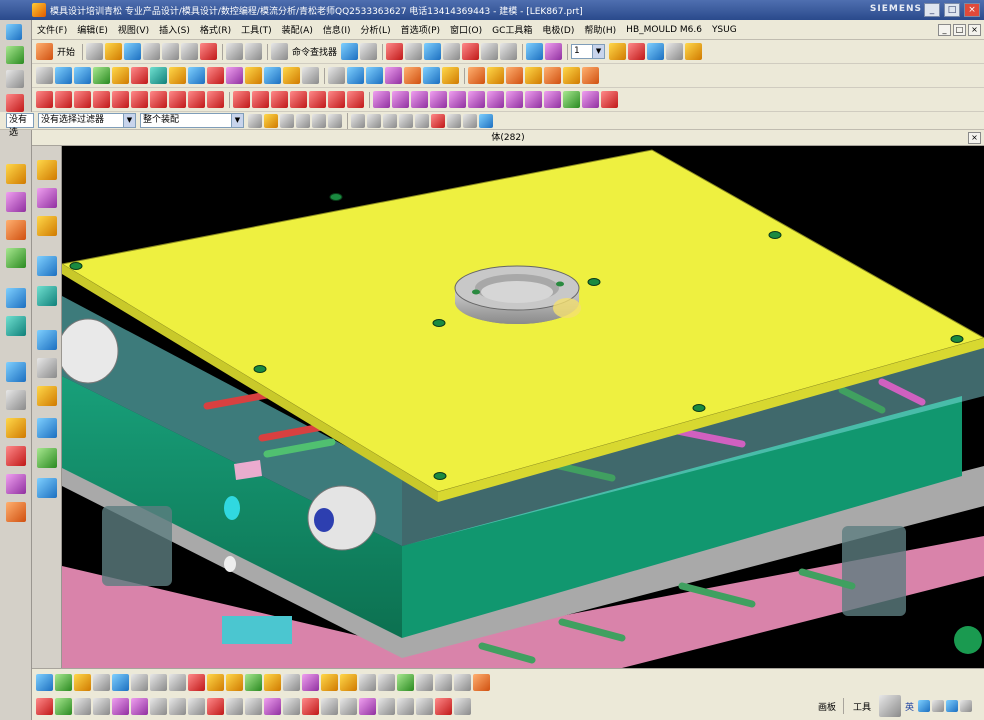 This screenshot has height=720, width=984. I want to click on trim-sheet-icon, so click(590, 99).